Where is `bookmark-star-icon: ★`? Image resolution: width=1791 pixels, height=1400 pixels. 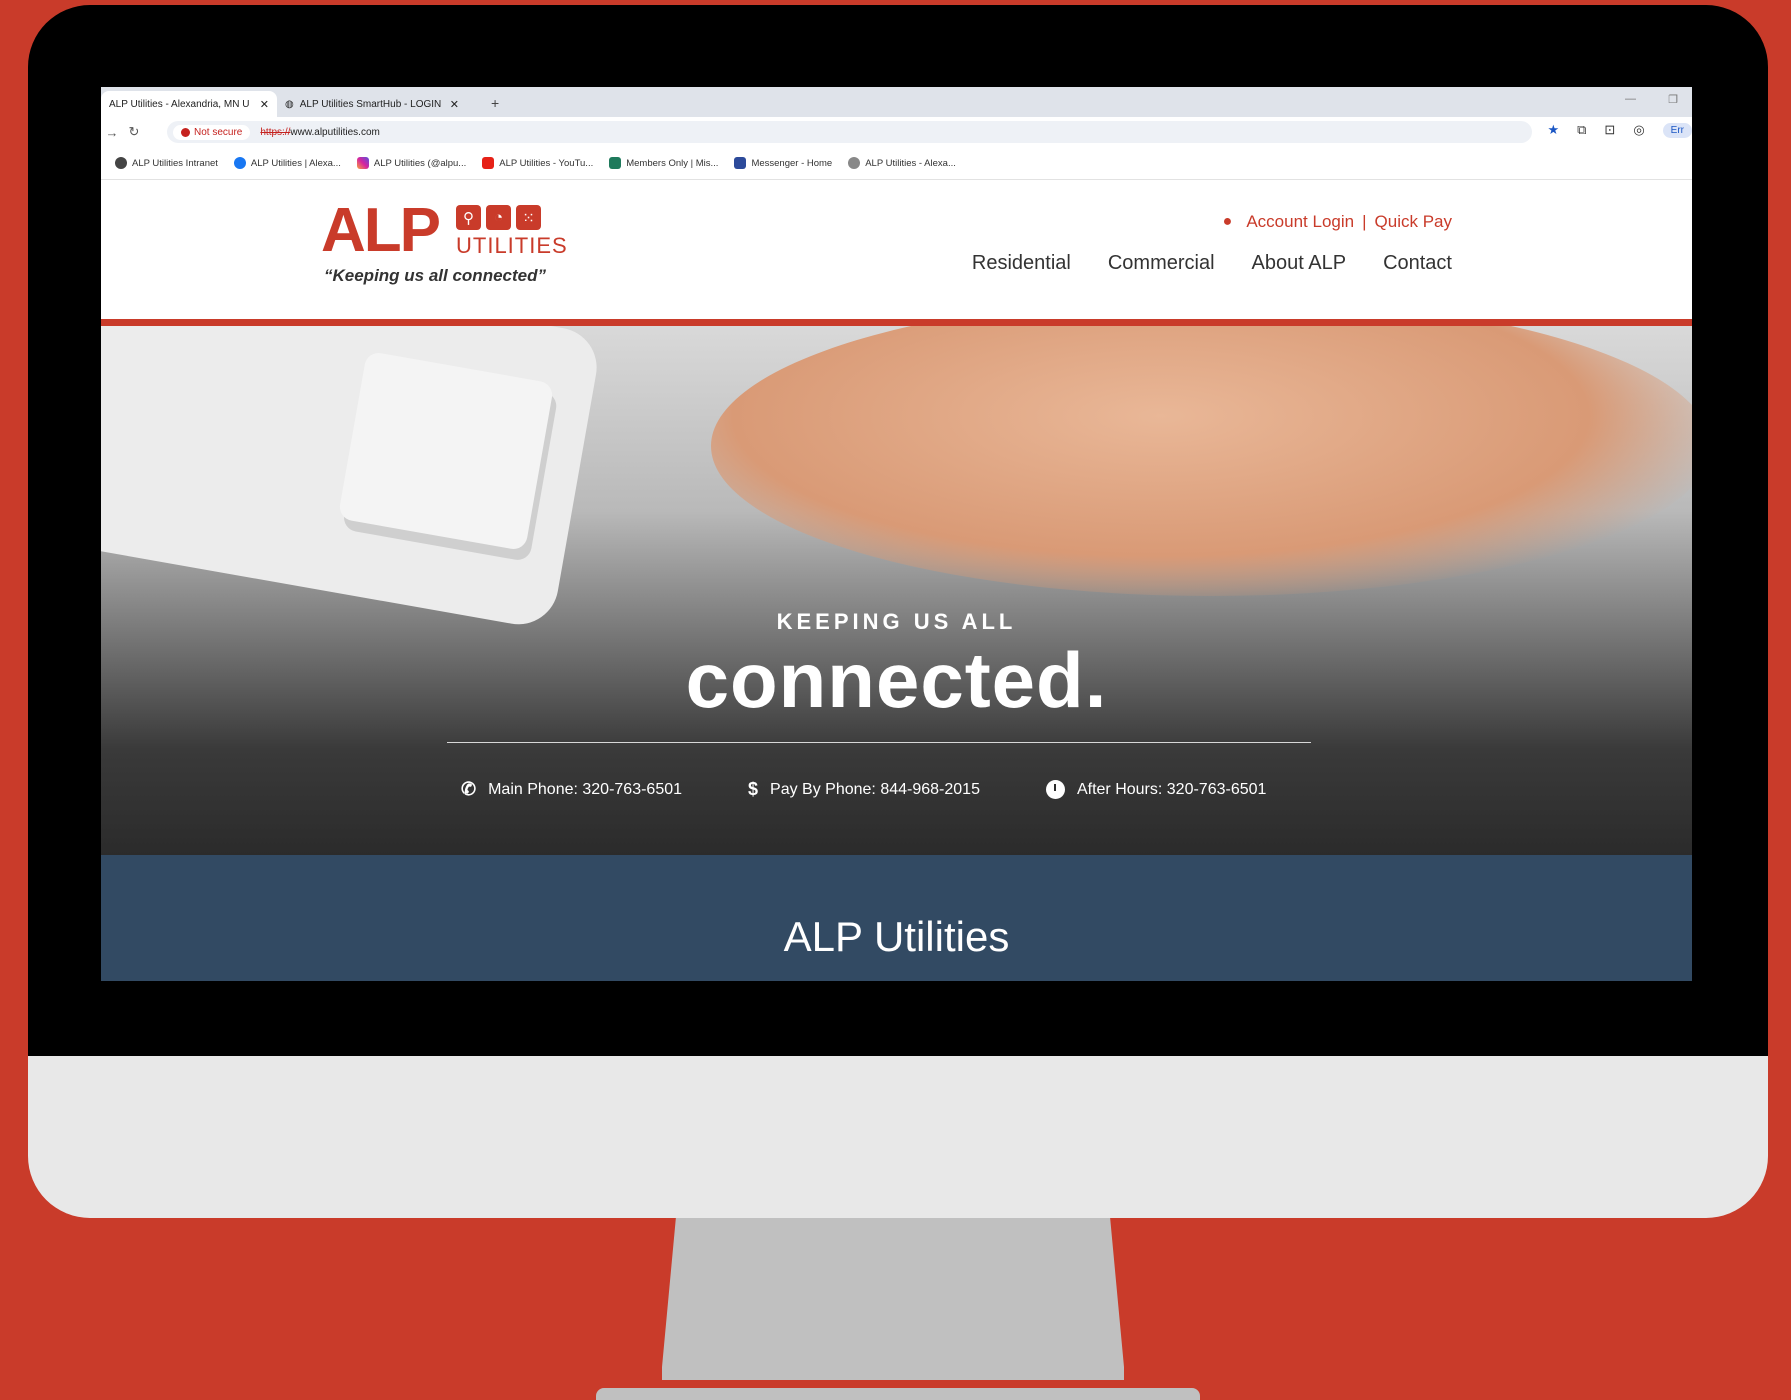 bookmark-star-icon: ★ is located at coordinates (1553, 130).